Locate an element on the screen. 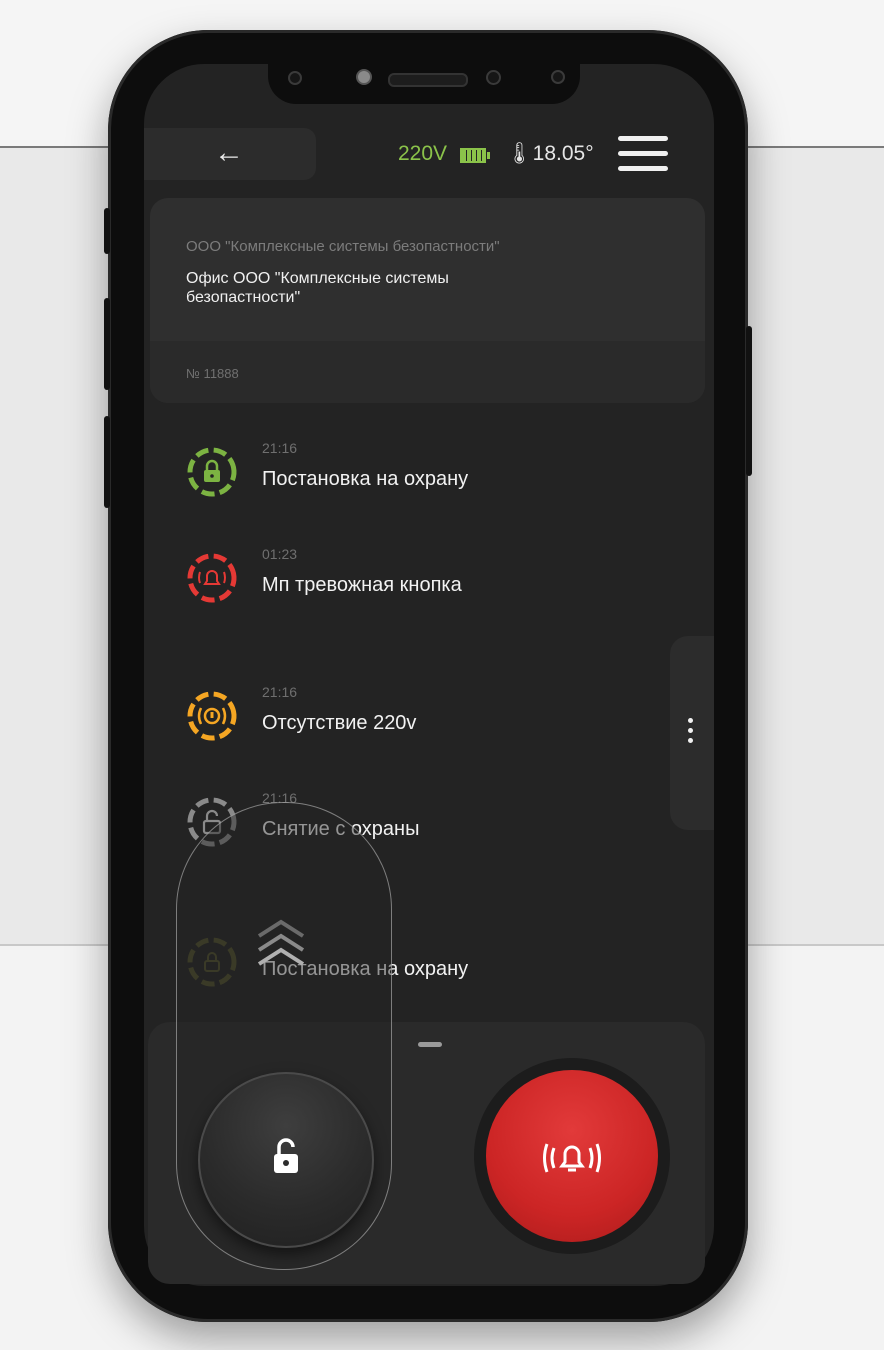 The height and width of the screenshot is (1350, 884). disarm-button is located at coordinates (286, 1160).